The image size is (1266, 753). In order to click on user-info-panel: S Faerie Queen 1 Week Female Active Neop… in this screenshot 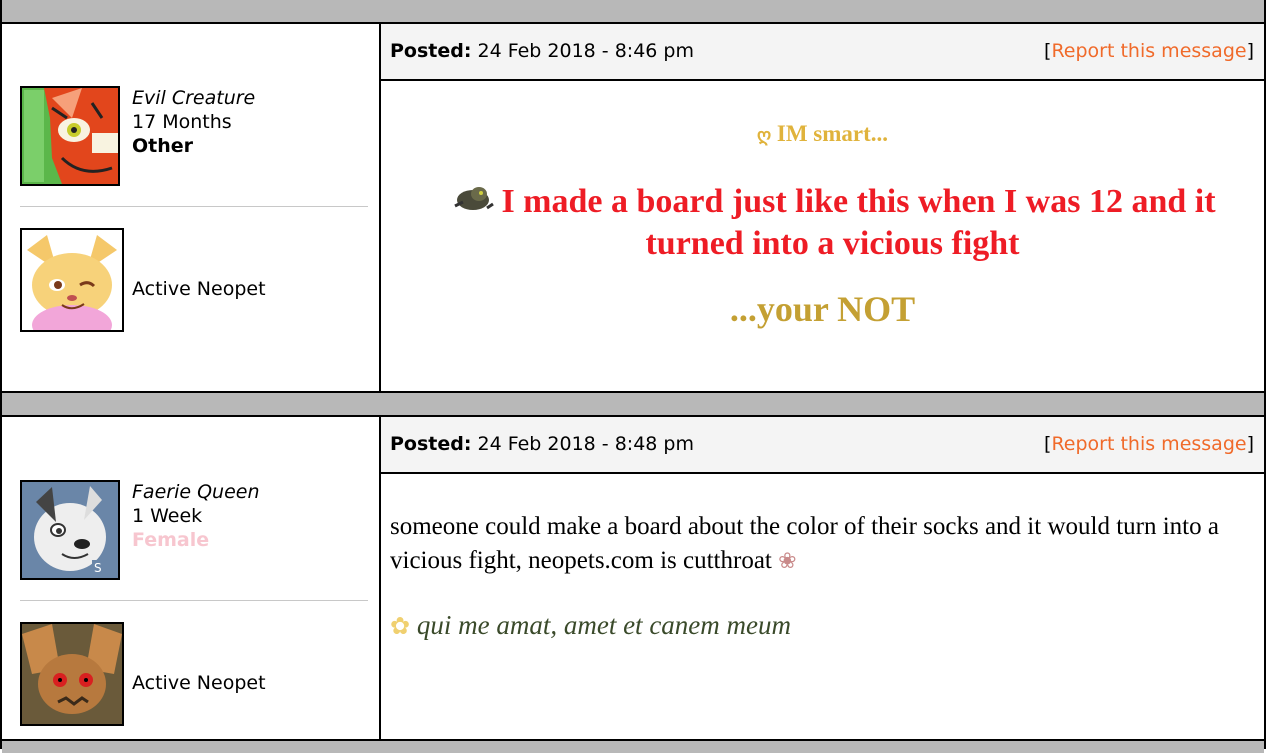, I will do `click(191, 578)`.